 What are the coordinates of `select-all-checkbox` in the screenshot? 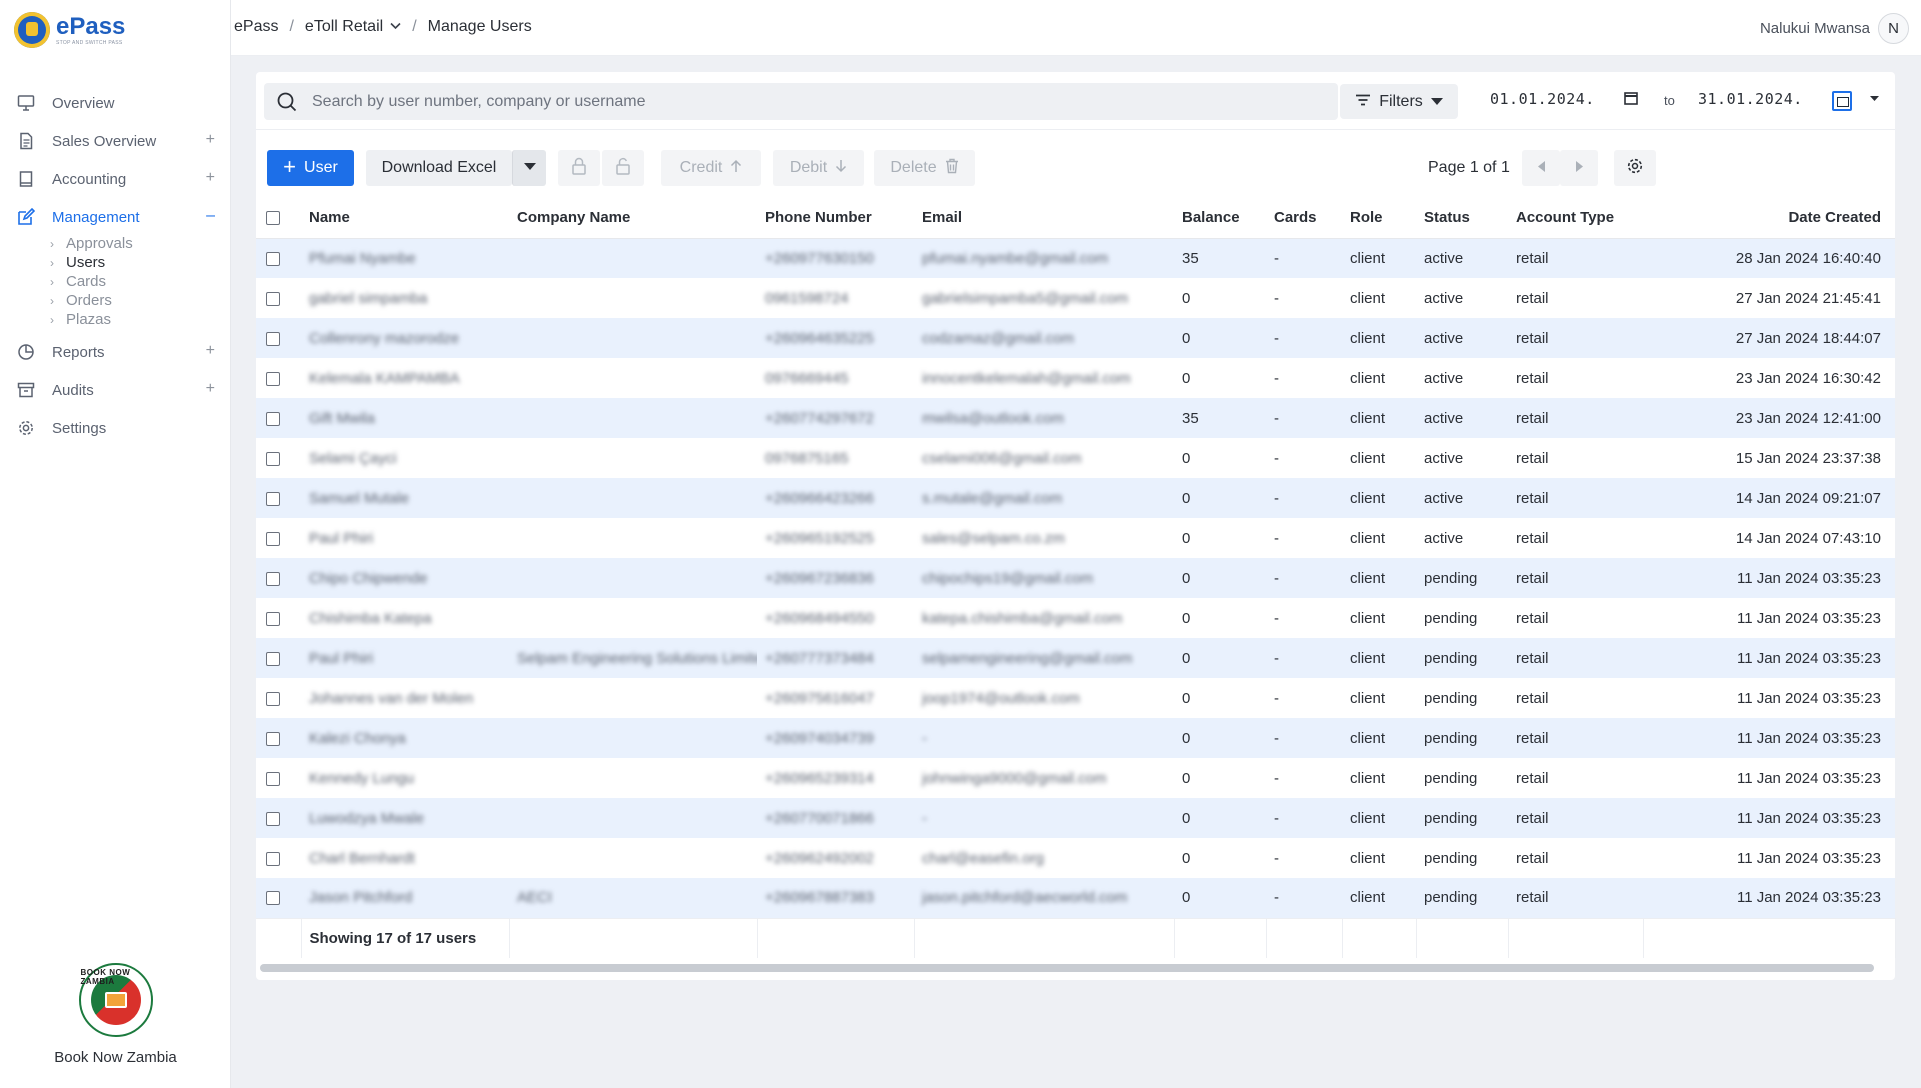 It's located at (273, 218).